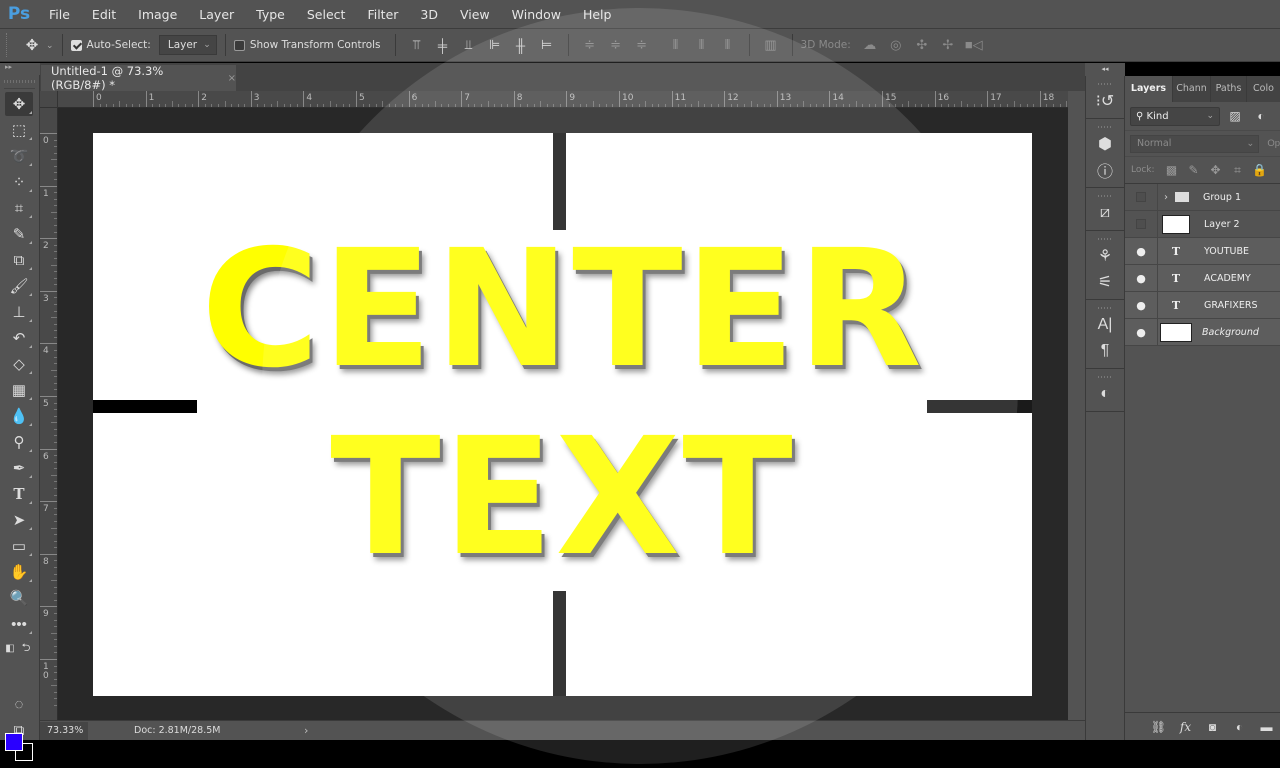 This screenshot has height=768, width=1280. Describe the element at coordinates (10, 648) in the screenshot. I see `default-colors-icon: ◧` at that location.